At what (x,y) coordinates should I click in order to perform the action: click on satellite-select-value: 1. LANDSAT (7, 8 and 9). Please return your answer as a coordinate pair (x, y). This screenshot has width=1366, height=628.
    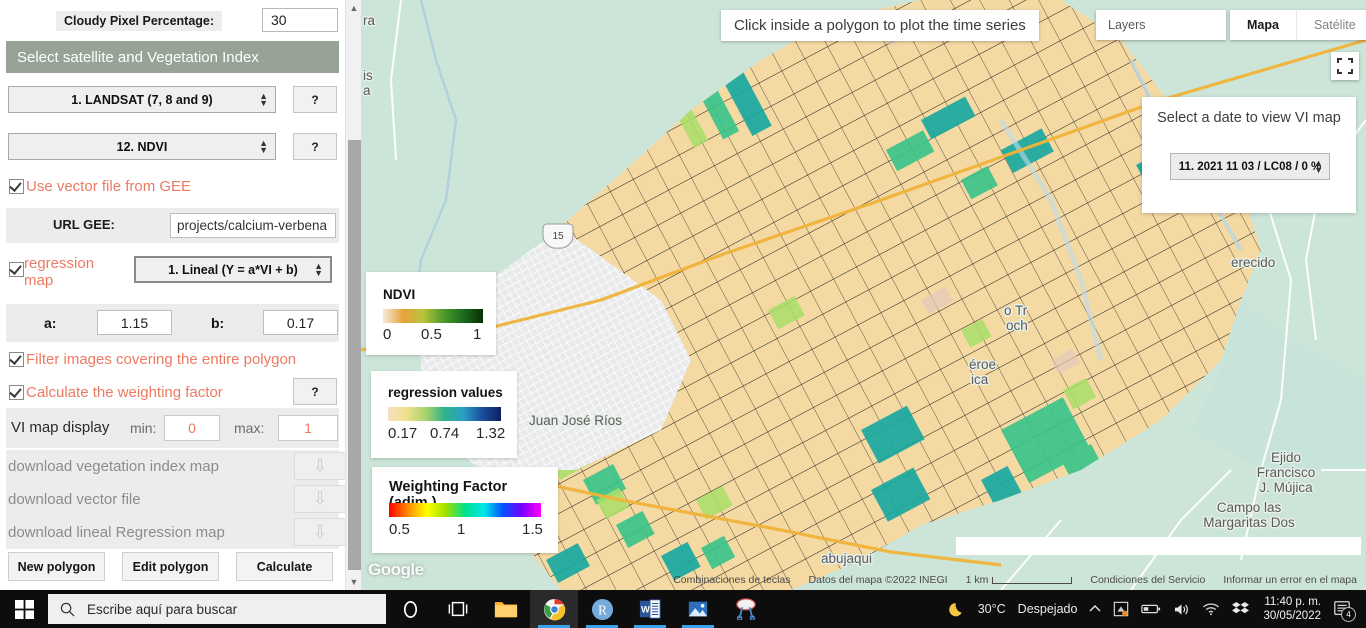
    Looking at the image, I should click on (142, 99).